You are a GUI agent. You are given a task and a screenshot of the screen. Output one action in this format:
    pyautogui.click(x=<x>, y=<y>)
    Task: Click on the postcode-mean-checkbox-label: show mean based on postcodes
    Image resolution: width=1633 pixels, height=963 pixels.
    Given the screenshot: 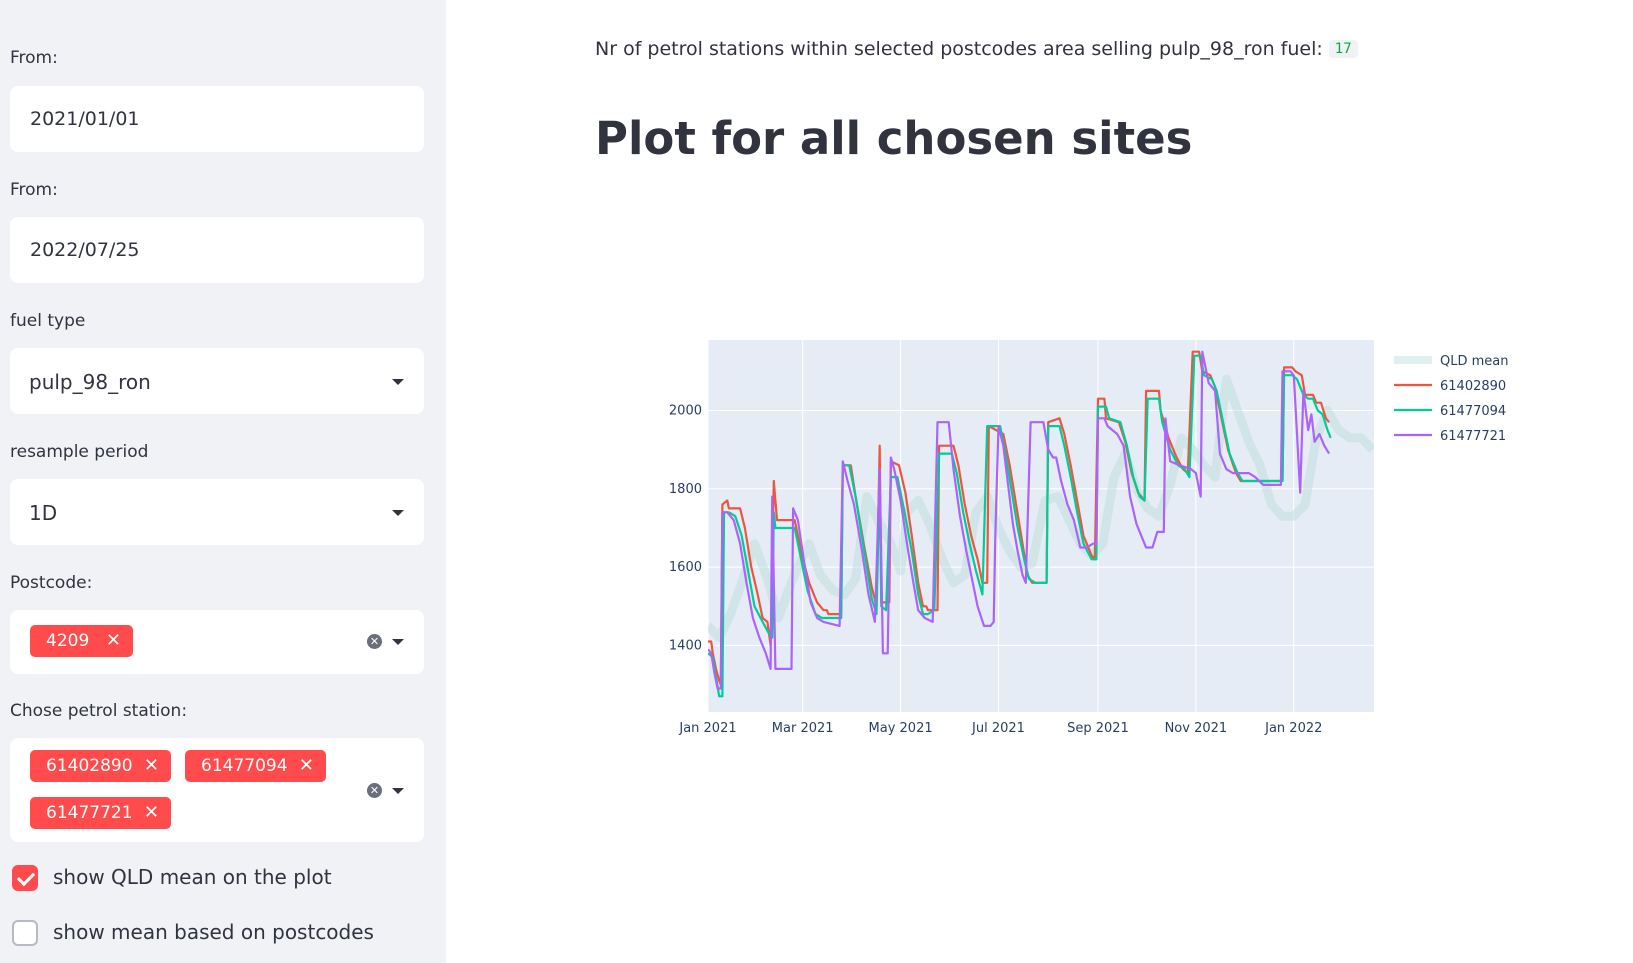 What is the action you would take?
    pyautogui.click(x=213, y=932)
    